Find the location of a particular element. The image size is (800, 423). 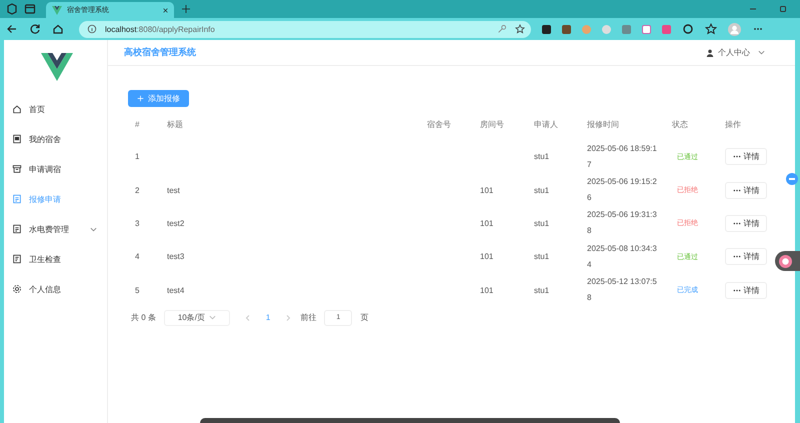

sidebar-item: 个人信息 is located at coordinates (55, 289).